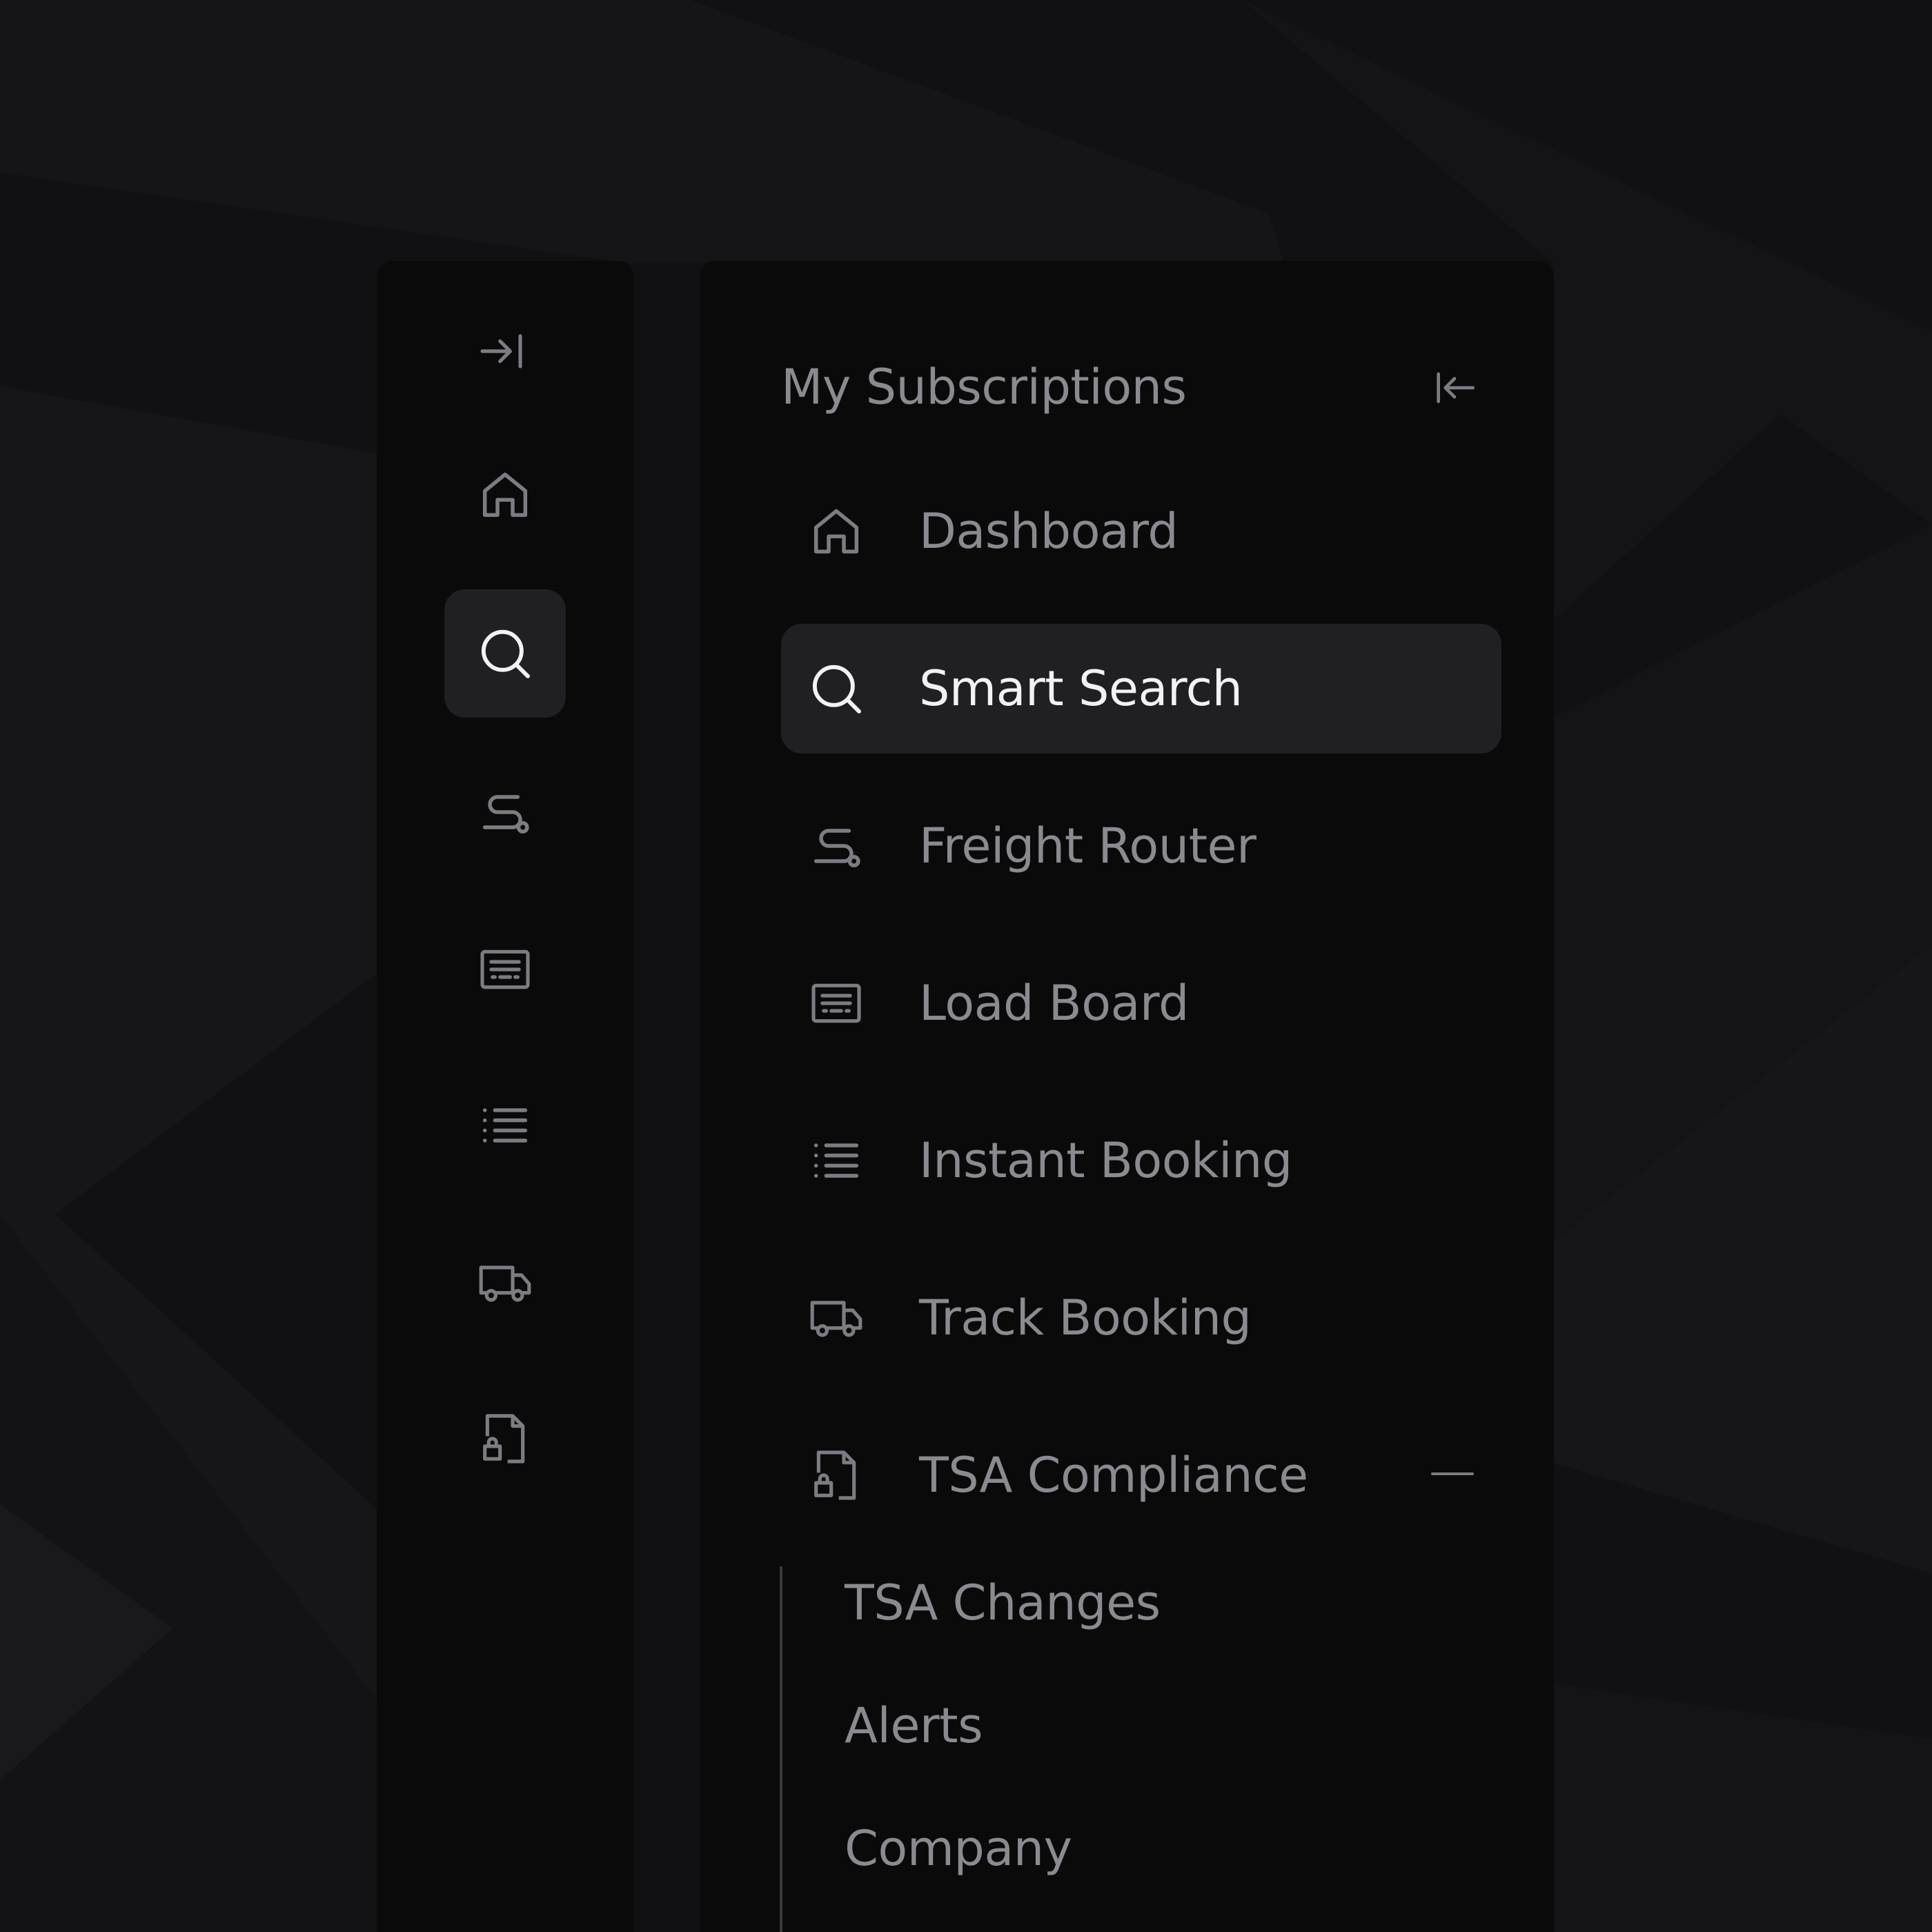  What do you see at coordinates (1085, 1318) in the screenshot?
I see `nav-item-label: Track Booking` at bounding box center [1085, 1318].